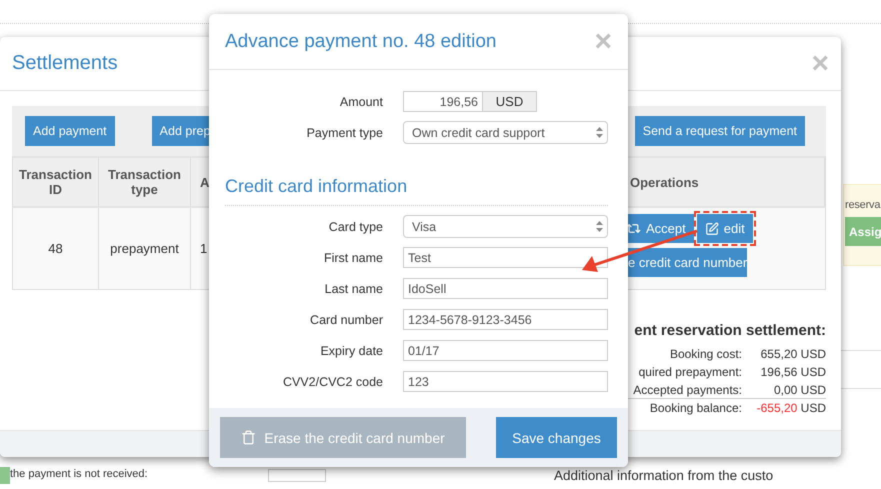 The height and width of the screenshot is (489, 881). What do you see at coordinates (505, 132) in the screenshot?
I see `select-field: Own credit card support` at bounding box center [505, 132].